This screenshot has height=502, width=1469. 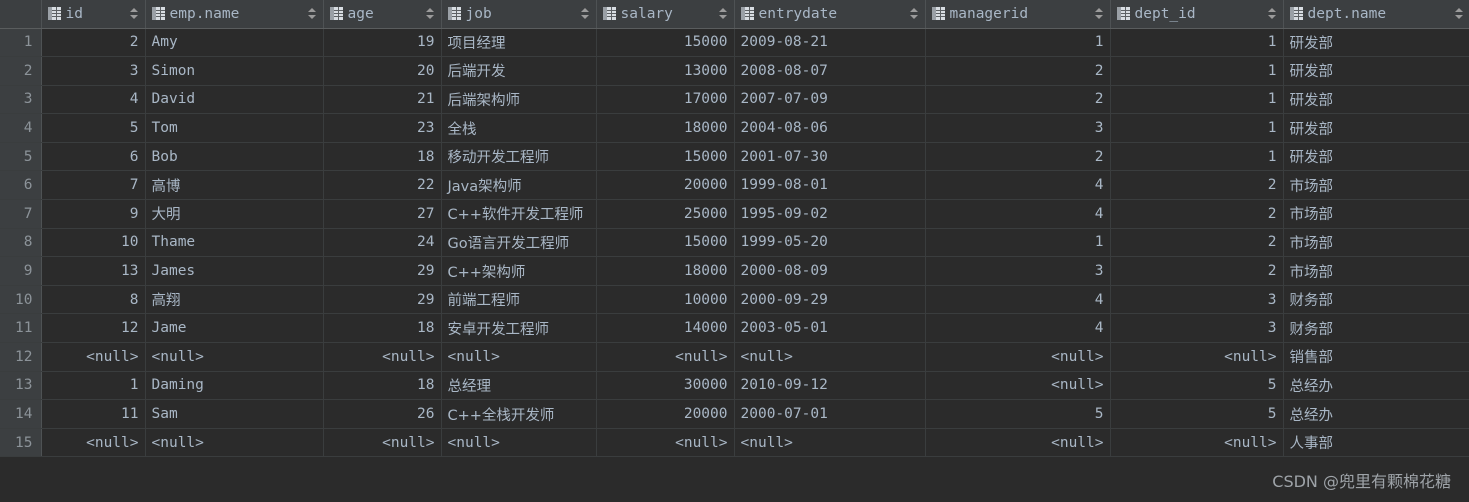 I want to click on row-number-header, so click(x=21, y=14).